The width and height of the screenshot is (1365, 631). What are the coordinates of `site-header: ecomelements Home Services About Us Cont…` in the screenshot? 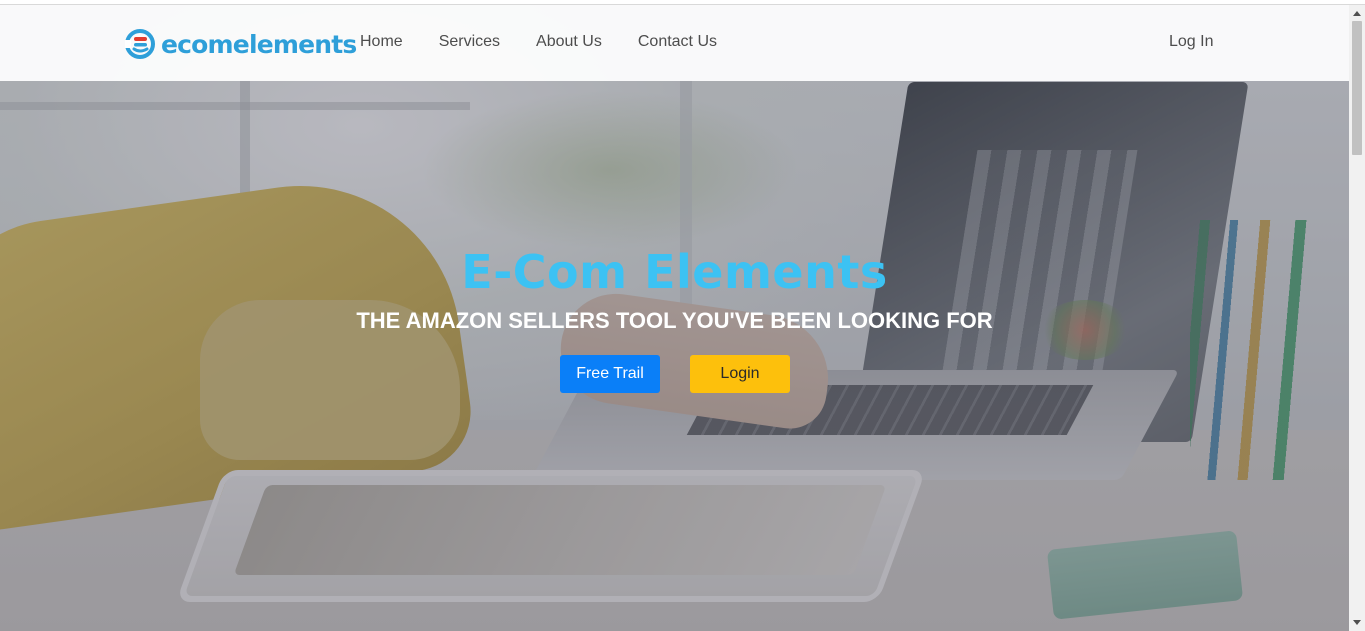 It's located at (674, 43).